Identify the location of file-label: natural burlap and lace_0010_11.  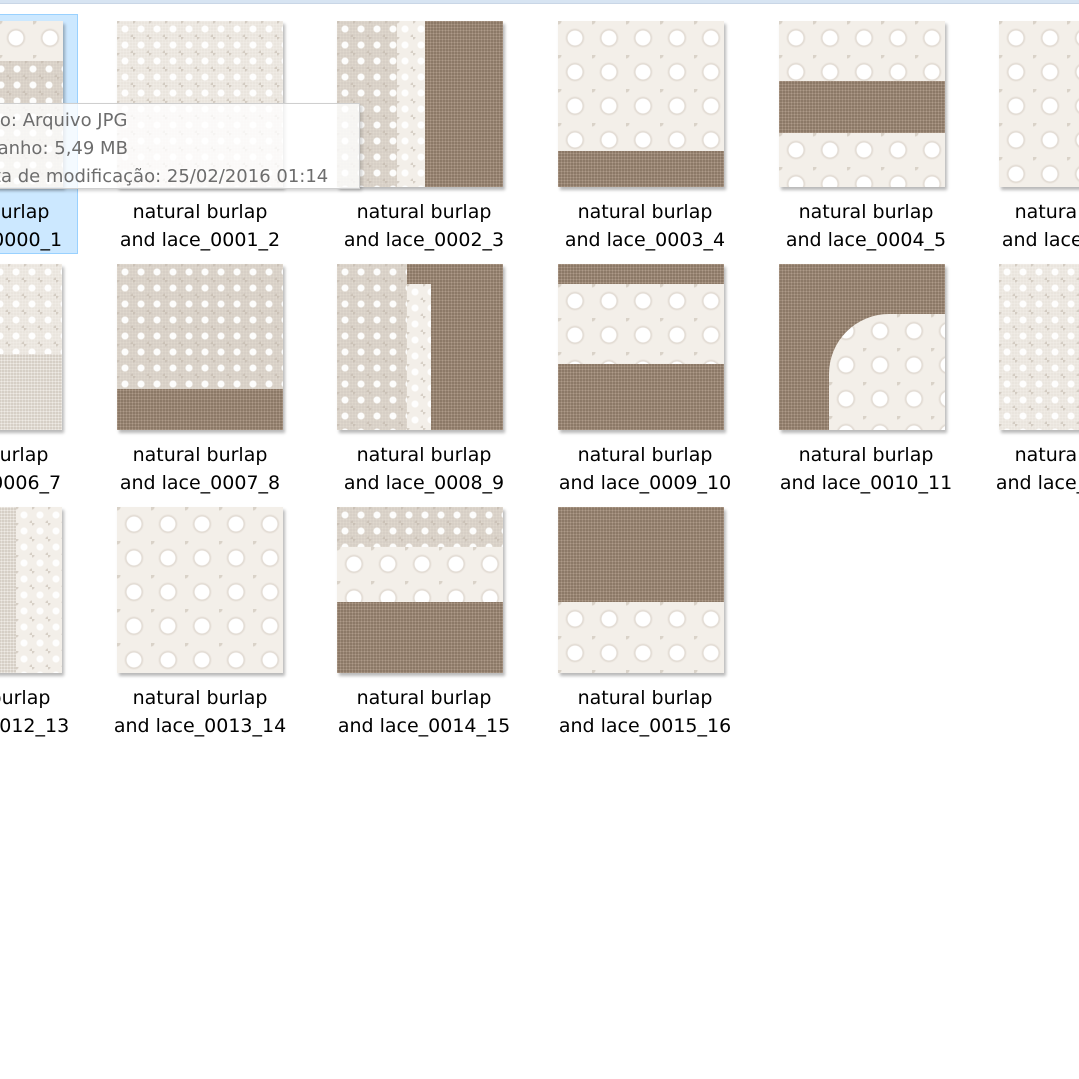
(866, 469).